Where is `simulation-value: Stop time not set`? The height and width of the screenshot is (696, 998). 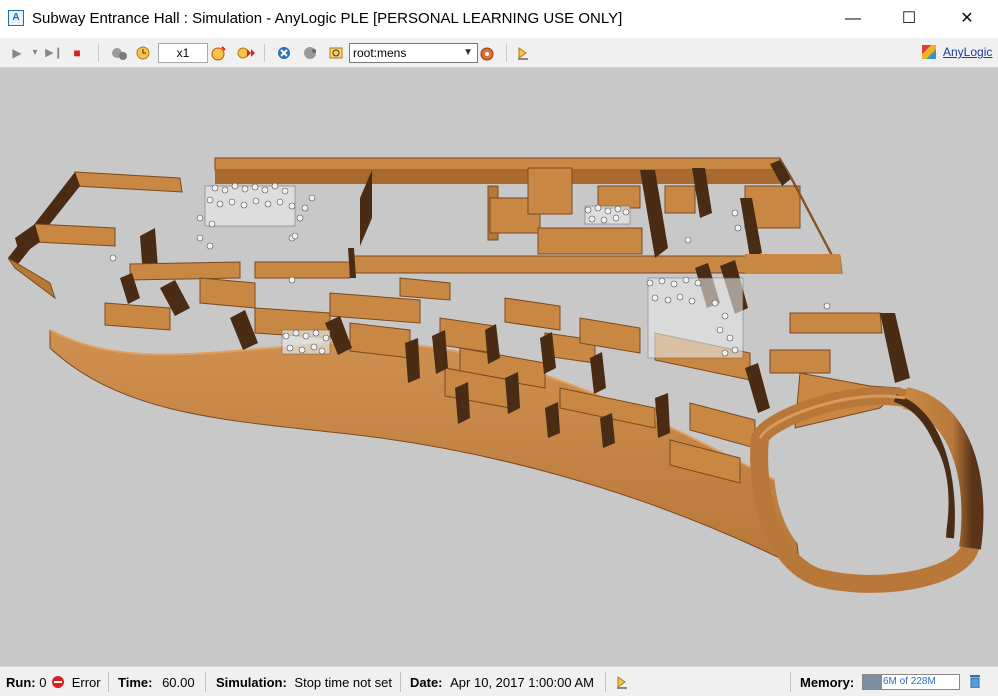
simulation-value: Stop time not set is located at coordinates (343, 682).